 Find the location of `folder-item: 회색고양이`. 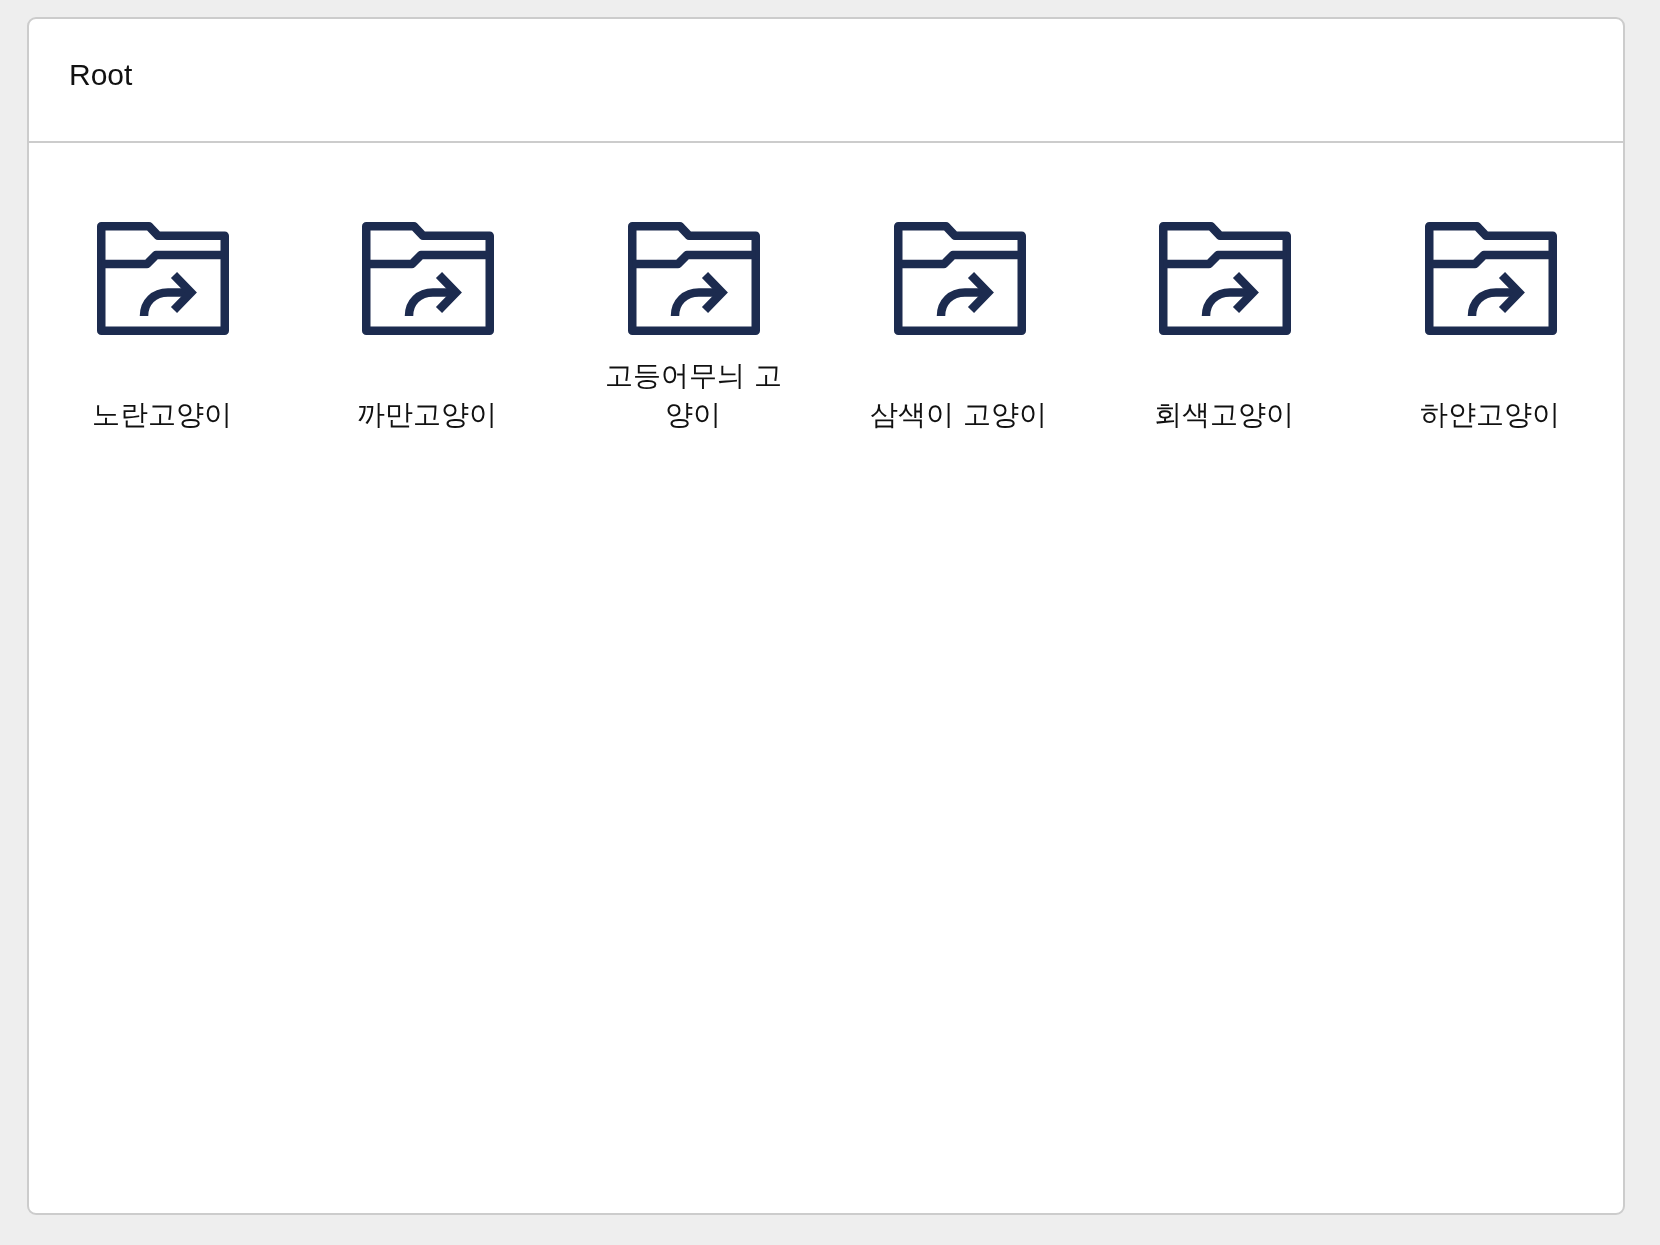

folder-item: 회색고양이 is located at coordinates (1224, 328).